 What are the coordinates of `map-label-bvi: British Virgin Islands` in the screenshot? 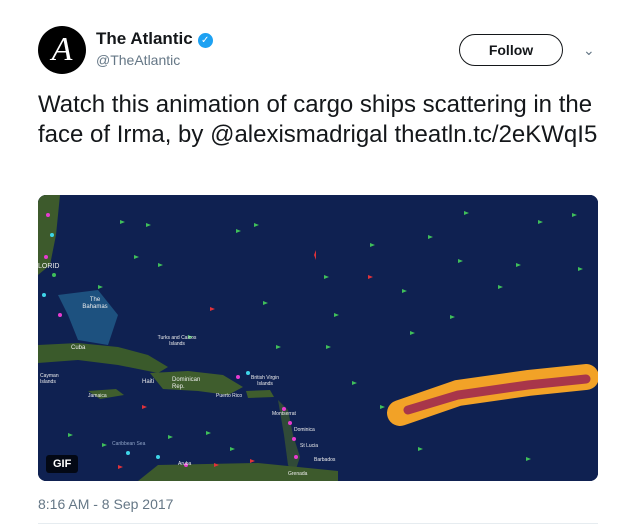 It's located at (265, 381).